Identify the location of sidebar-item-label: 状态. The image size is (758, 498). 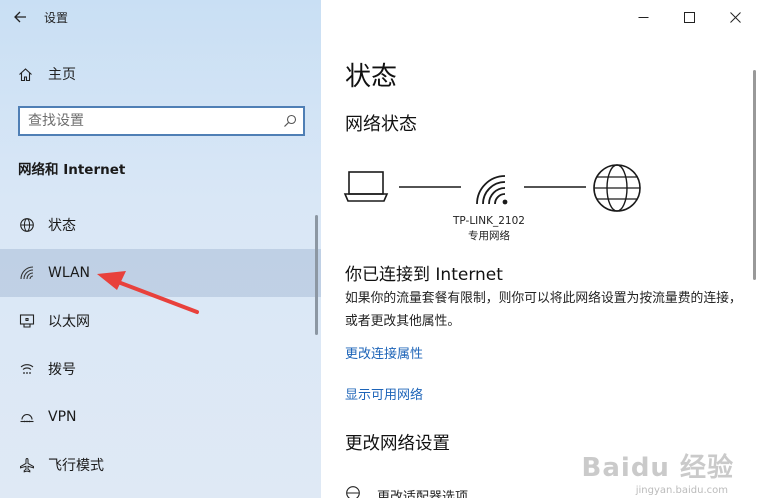
(62, 226).